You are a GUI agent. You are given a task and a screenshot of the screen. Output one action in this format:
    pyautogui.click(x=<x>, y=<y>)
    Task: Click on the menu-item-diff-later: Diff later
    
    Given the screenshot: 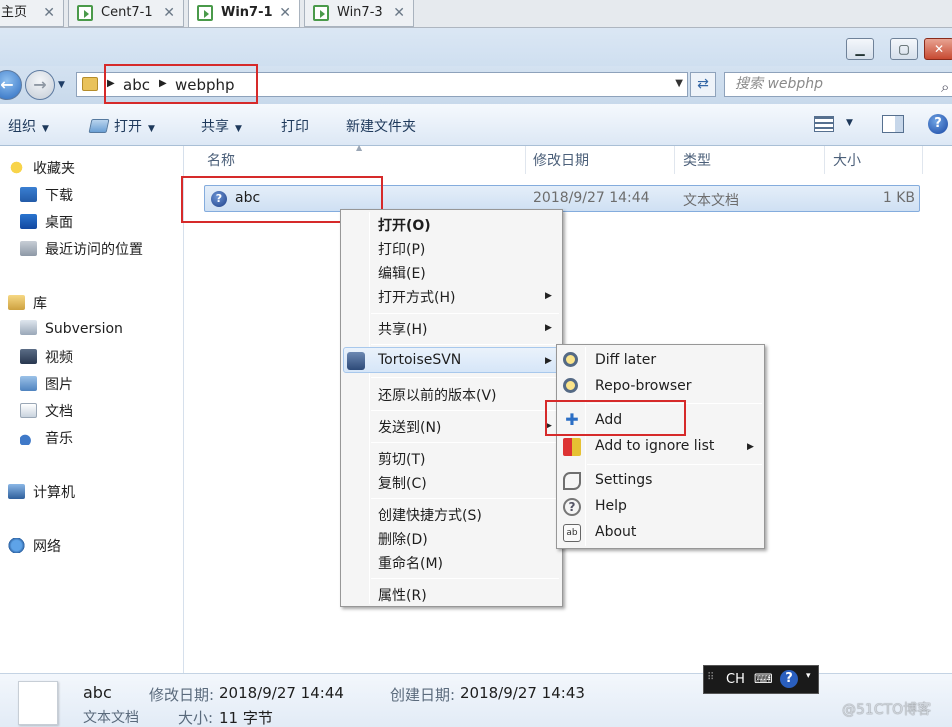 What is the action you would take?
    pyautogui.click(x=625, y=360)
    